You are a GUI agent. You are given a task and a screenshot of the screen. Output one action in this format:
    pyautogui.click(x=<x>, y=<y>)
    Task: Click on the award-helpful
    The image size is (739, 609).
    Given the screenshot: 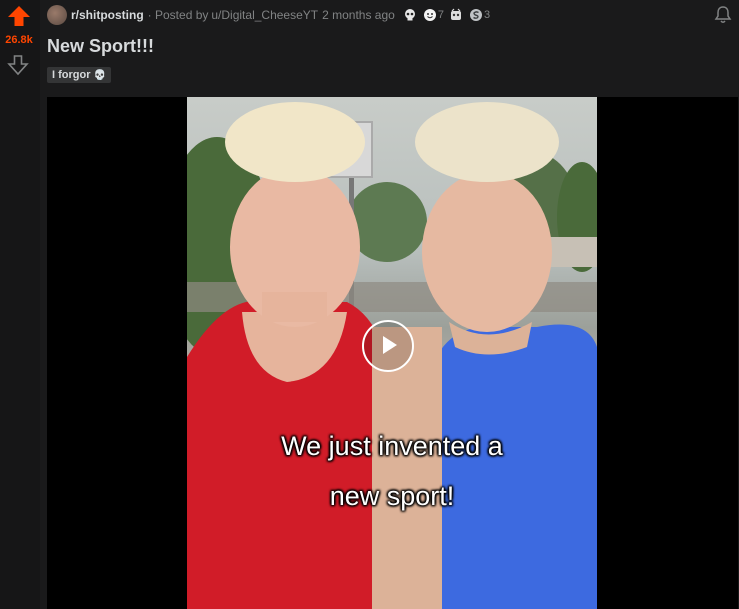 What is the action you would take?
    pyautogui.click(x=456, y=15)
    